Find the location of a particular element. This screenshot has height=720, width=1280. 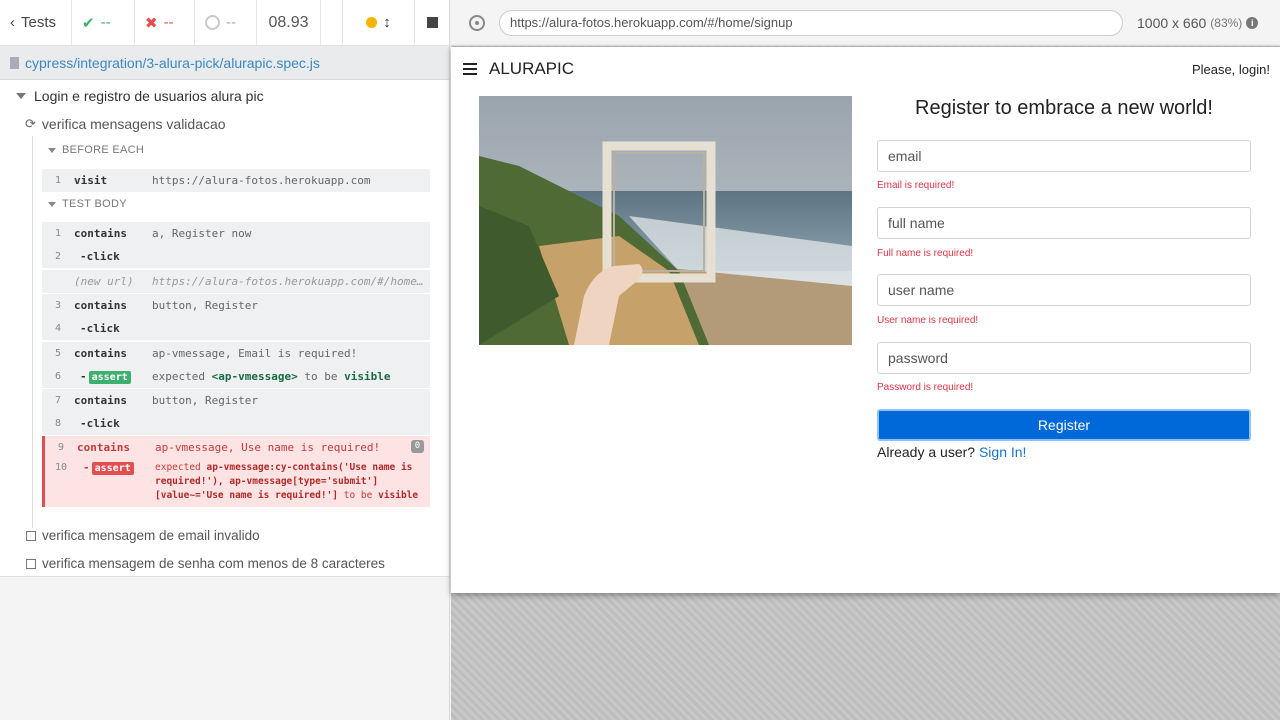

register-button: Register is located at coordinates (1064, 425).